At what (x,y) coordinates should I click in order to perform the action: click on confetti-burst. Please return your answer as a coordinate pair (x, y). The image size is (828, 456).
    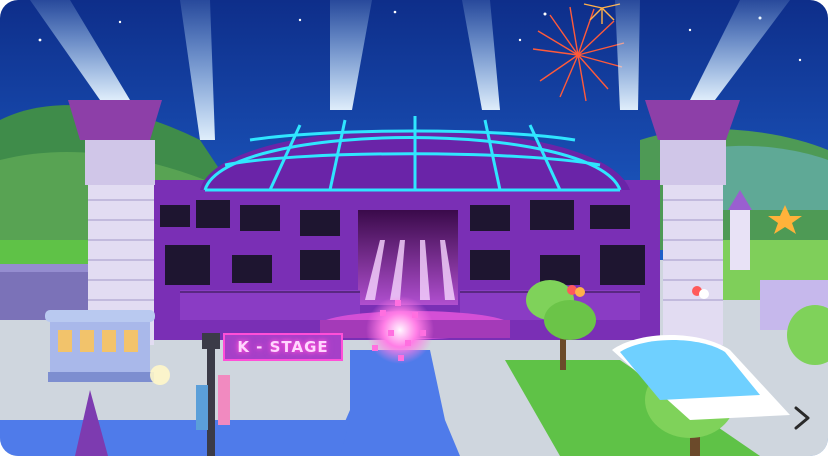
    Looking at the image, I should click on (400, 330).